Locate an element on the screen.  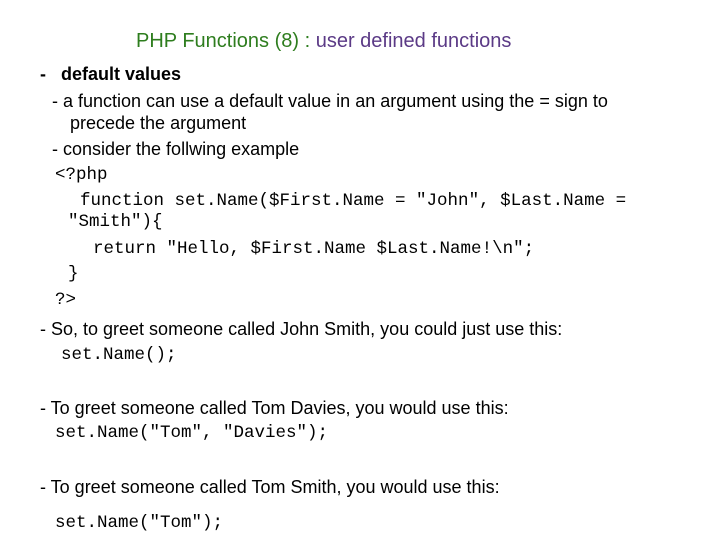
code-line: set.Name(); is located at coordinates (119, 355).